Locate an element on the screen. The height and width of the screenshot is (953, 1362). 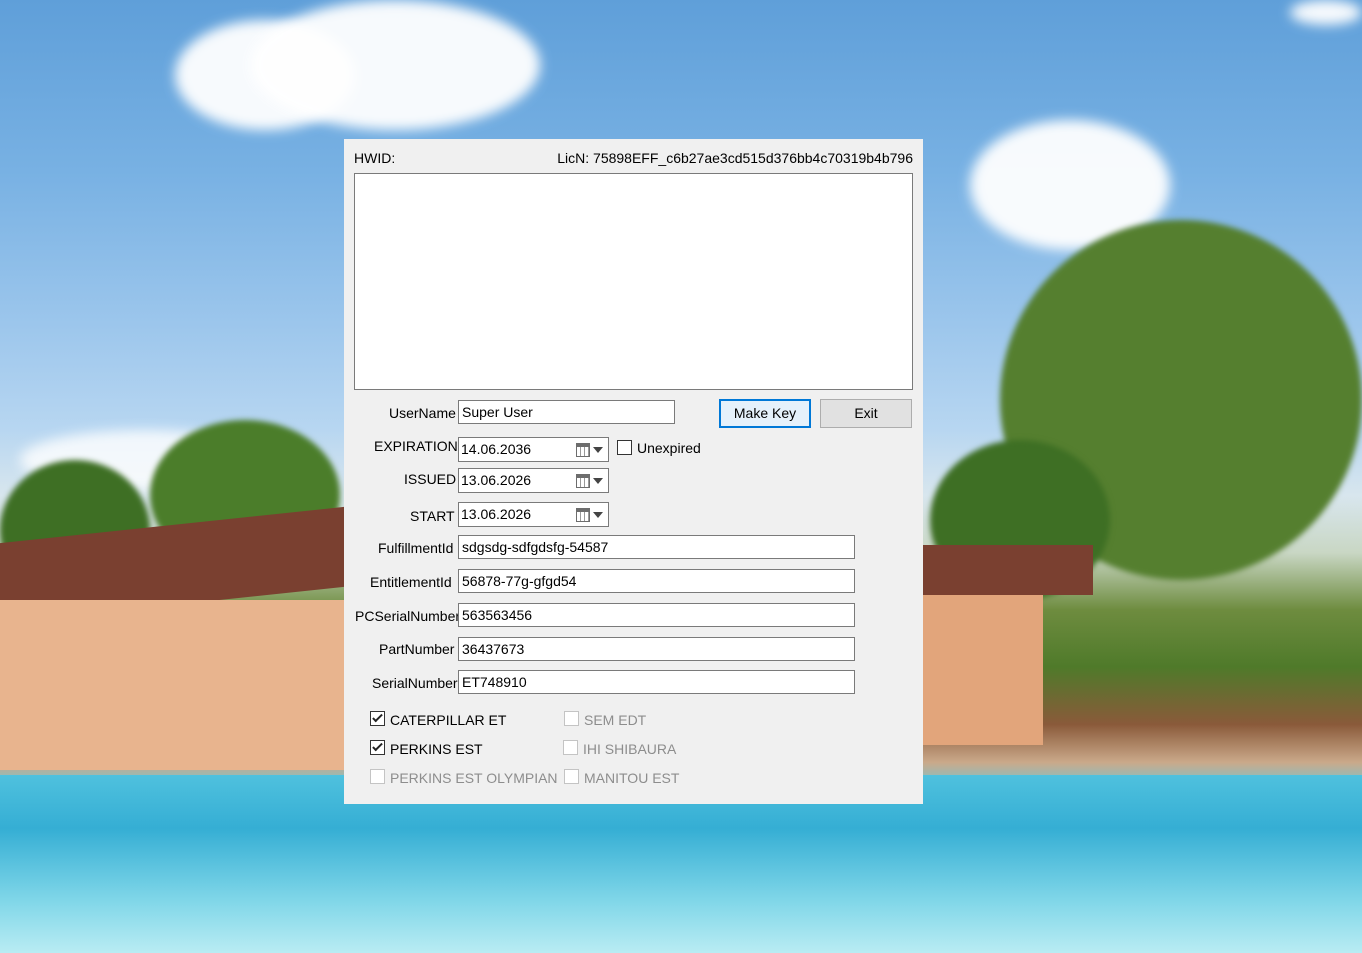
issued-label: ISSUED is located at coordinates (430, 479).